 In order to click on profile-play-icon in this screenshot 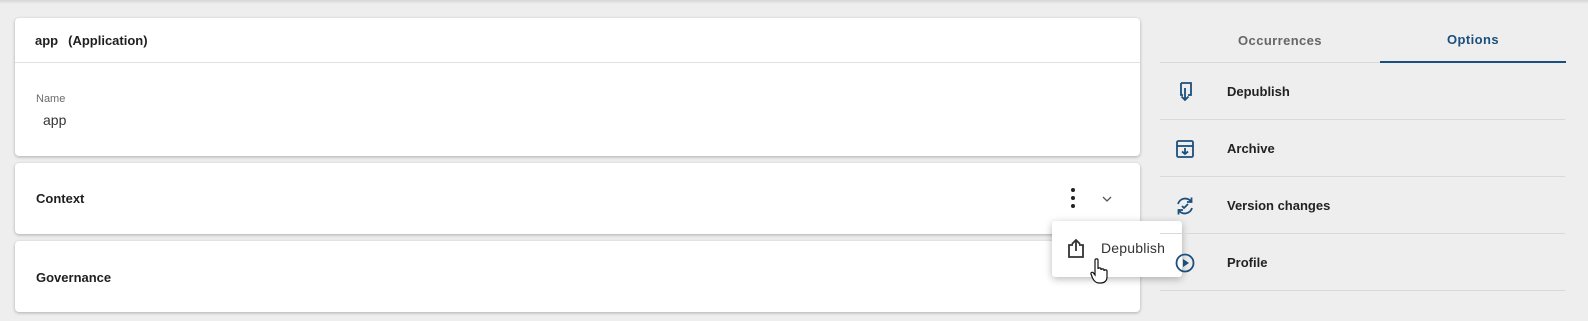, I will do `click(1185, 263)`.